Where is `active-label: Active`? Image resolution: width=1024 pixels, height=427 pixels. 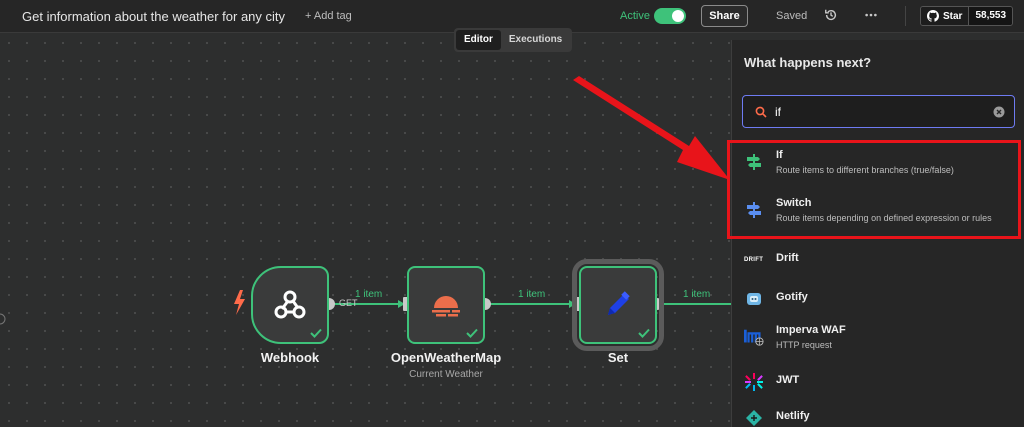 active-label: Active is located at coordinates (635, 16).